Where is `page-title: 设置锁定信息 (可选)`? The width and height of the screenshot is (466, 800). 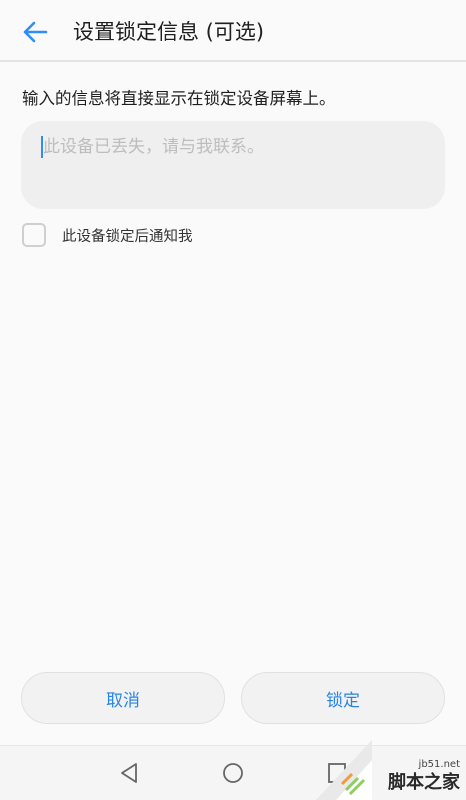
page-title: 设置锁定信息 (可选) is located at coordinates (169, 32).